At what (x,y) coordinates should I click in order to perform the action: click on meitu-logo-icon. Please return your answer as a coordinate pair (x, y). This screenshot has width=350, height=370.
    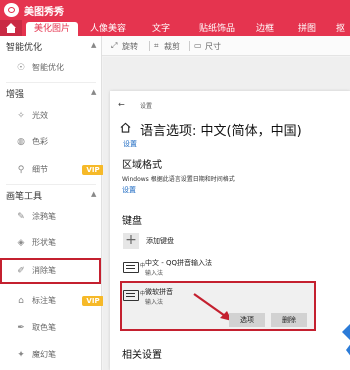
    Looking at the image, I should click on (11, 10).